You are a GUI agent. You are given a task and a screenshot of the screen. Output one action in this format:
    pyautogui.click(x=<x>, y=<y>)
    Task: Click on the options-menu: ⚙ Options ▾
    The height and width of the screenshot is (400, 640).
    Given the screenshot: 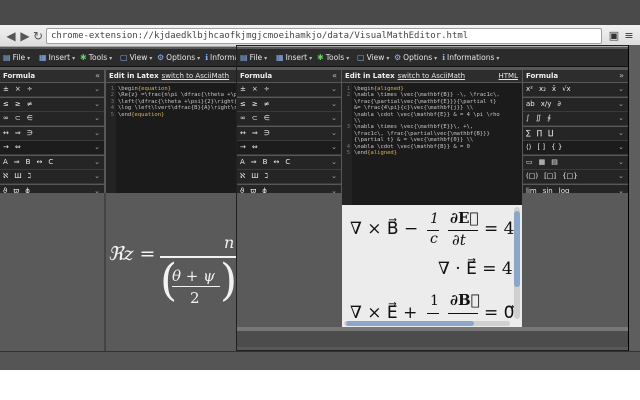 What is the action you would take?
    pyautogui.click(x=178, y=58)
    